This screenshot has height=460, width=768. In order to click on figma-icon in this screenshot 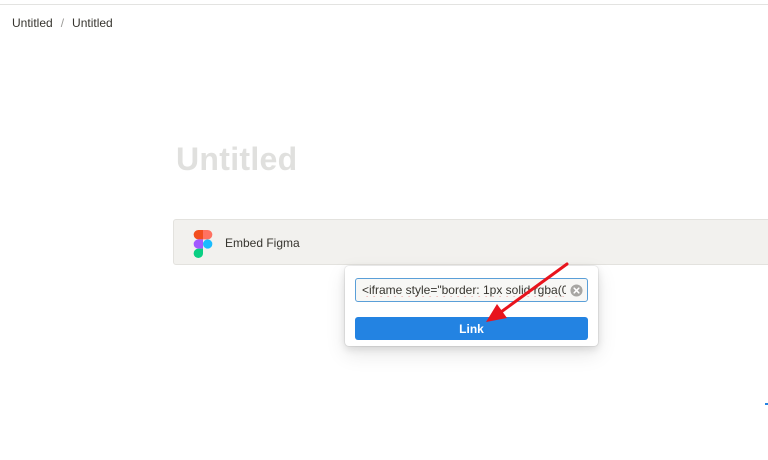, I will do `click(203, 244)`.